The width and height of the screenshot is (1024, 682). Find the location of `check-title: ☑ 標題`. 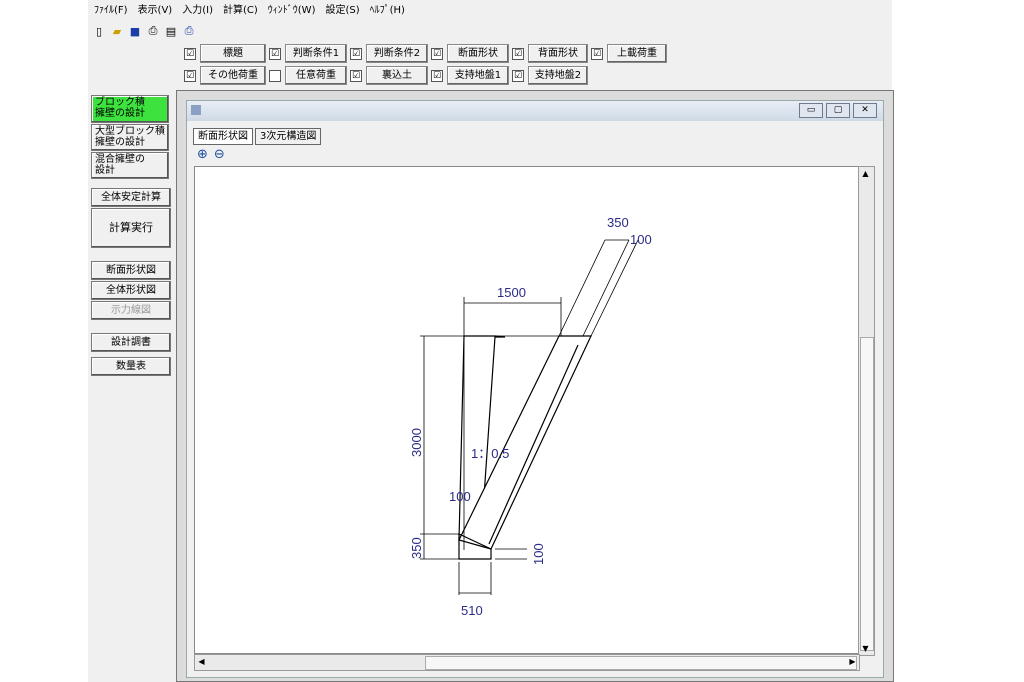

check-title: ☑ 標題 is located at coordinates (225, 53).